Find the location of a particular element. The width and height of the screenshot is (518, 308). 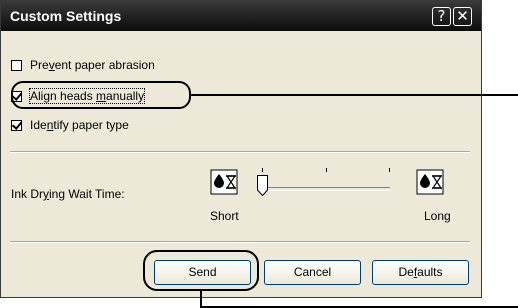

label-part: aults is located at coordinates (430, 272).